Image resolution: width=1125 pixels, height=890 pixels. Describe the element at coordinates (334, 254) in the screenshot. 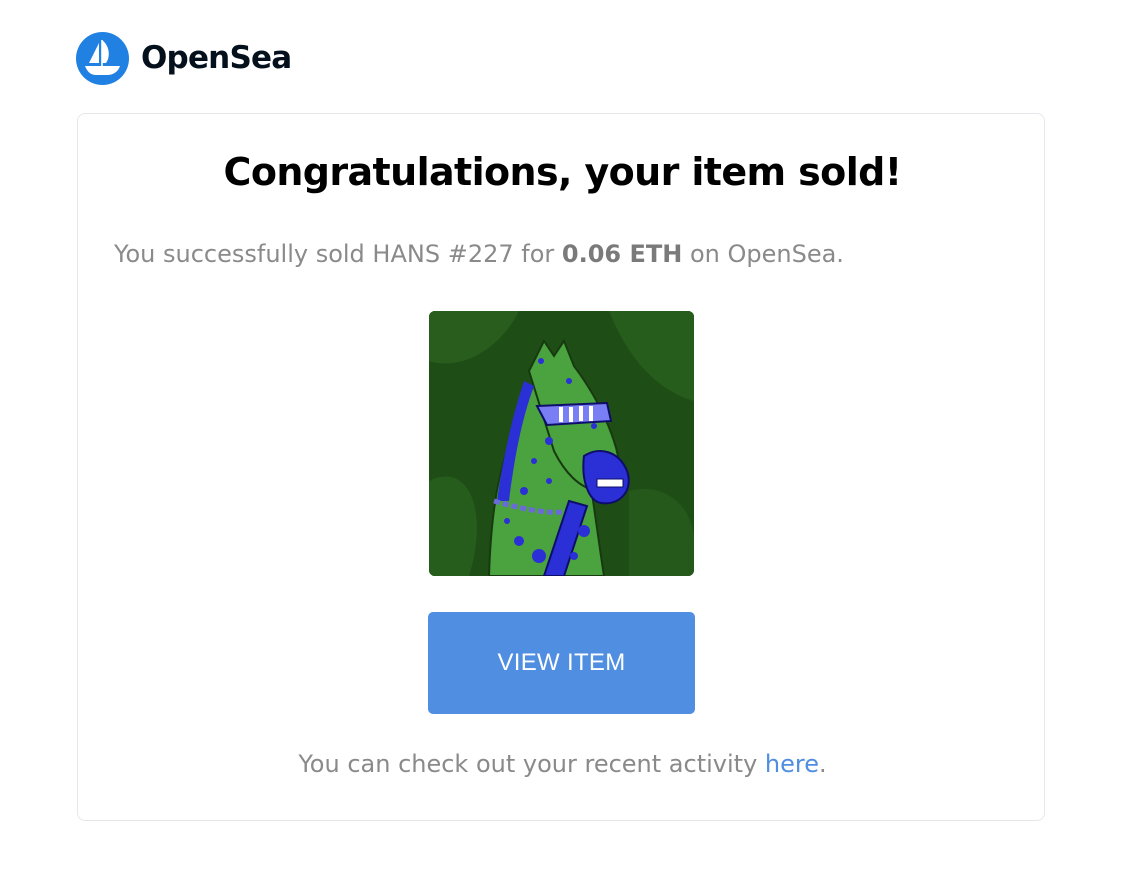

I see `summary-prefix: You successfully sold HANS #227 for` at that location.